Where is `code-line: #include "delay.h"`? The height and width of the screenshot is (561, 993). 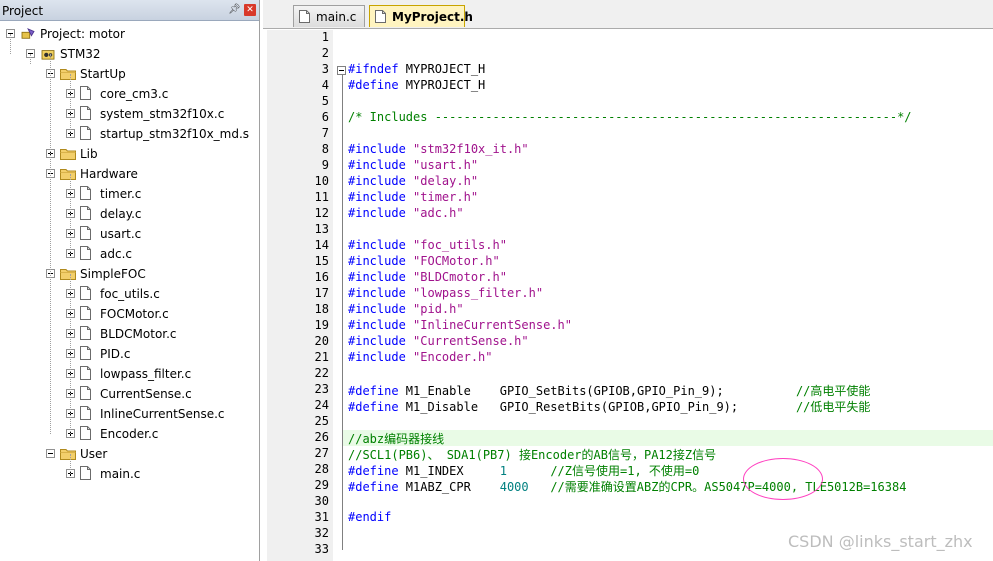 code-line: #include "delay.h" is located at coordinates (413, 181).